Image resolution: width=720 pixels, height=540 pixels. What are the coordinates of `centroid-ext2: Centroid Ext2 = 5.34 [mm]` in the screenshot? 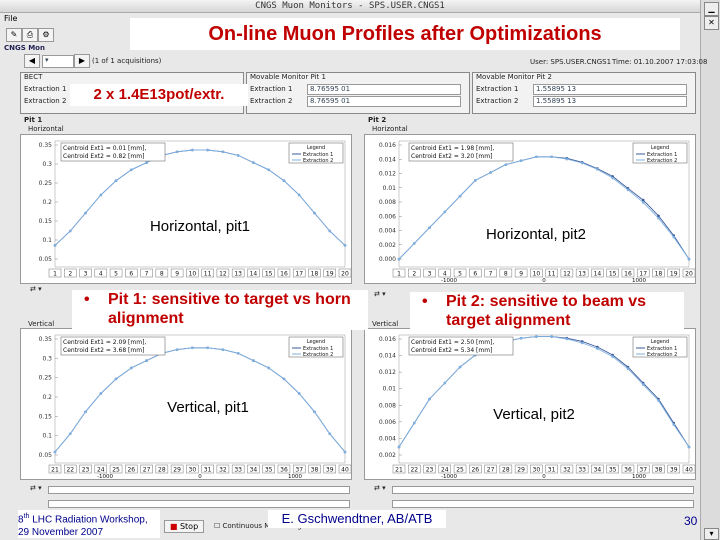 It's located at (451, 350).